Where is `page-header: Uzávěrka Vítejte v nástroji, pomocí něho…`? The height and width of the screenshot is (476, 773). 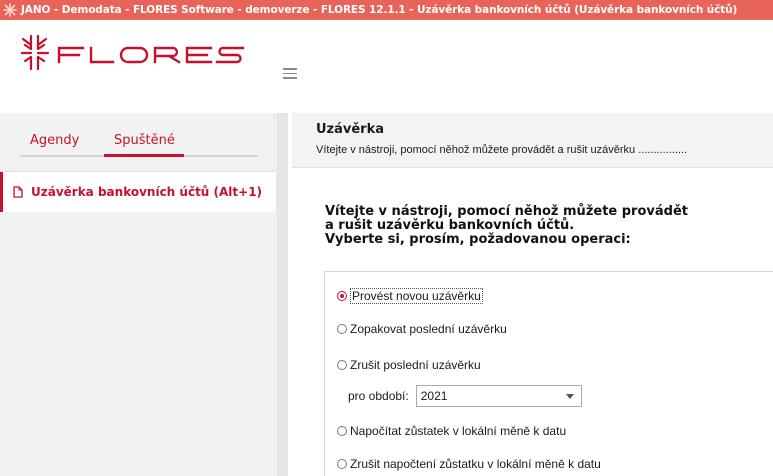
page-header: Uzávěrka Vítejte v nástroji, pomocí něho… is located at coordinates (532, 140).